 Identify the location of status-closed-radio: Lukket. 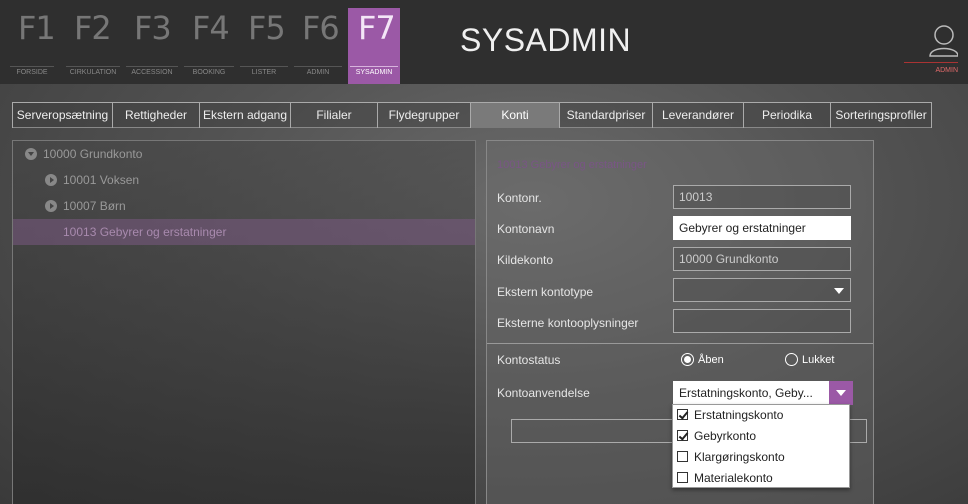
(809, 360).